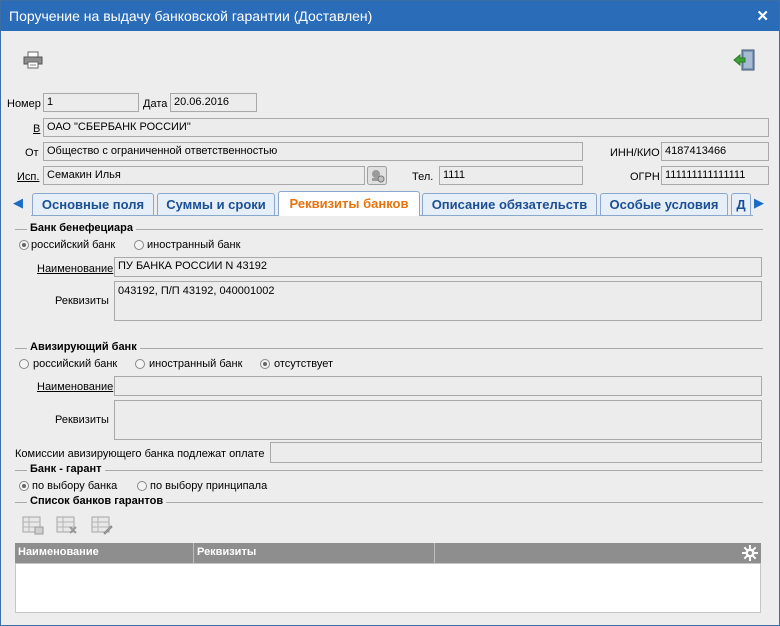 The width and height of the screenshot is (780, 626). I want to click on advising-foreign-radio, so click(140, 364).